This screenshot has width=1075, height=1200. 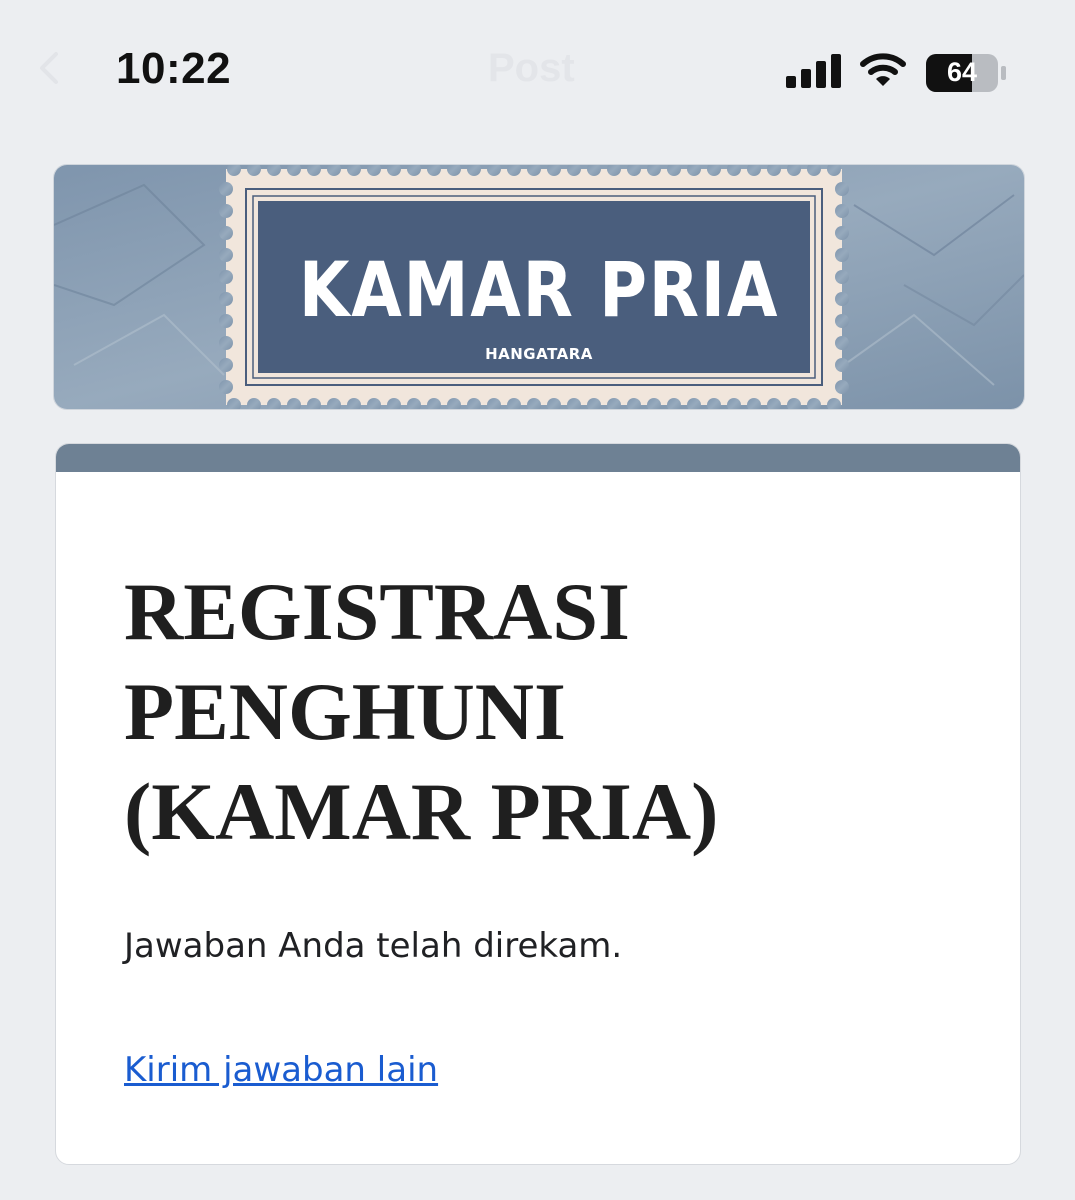 I want to click on card-accent-strip, so click(x=538, y=458).